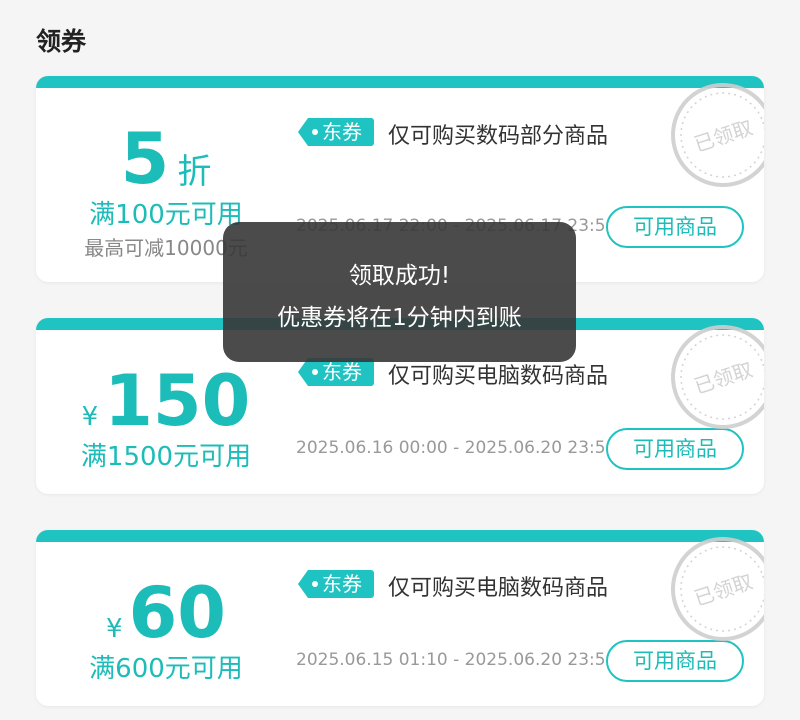 Image resolution: width=800 pixels, height=720 pixels. What do you see at coordinates (166, 457) in the screenshot?
I see `coupon-condition: 满1500元可用` at bounding box center [166, 457].